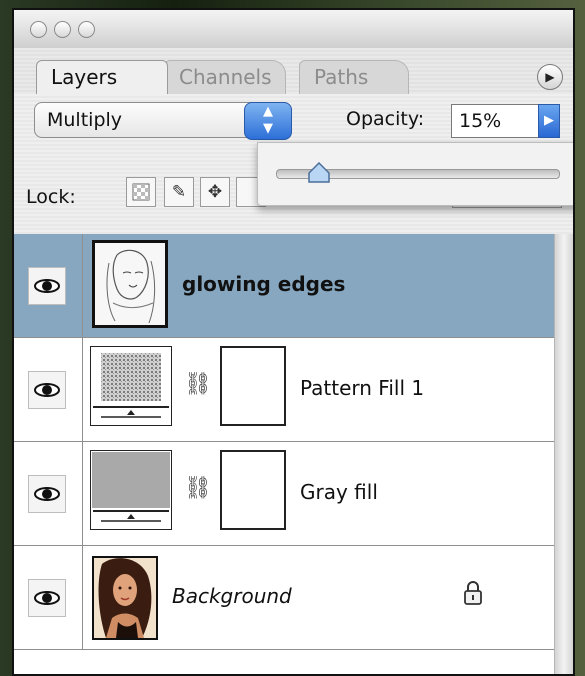  What do you see at coordinates (179, 192) in the screenshot?
I see `lock-pixels-brush-icon: ✎` at bounding box center [179, 192].